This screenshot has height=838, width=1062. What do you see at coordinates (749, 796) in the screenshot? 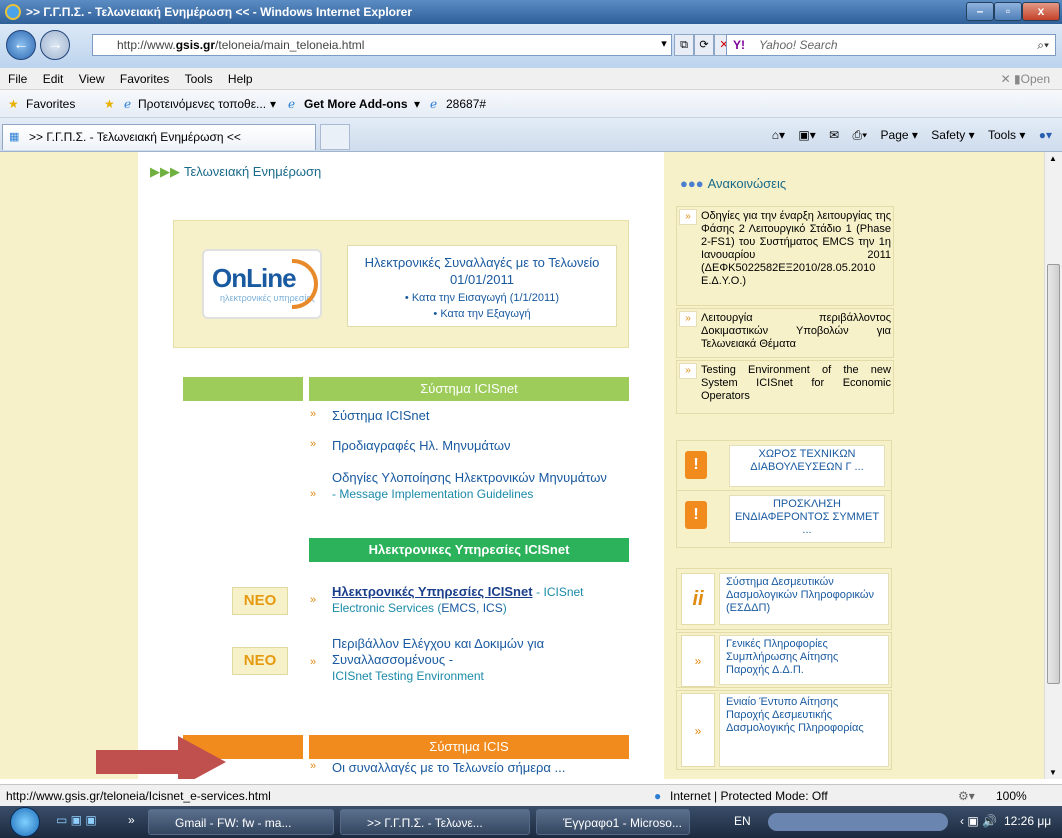
I see `security-zone: Internet | Protected Mode: Off` at bounding box center [749, 796].